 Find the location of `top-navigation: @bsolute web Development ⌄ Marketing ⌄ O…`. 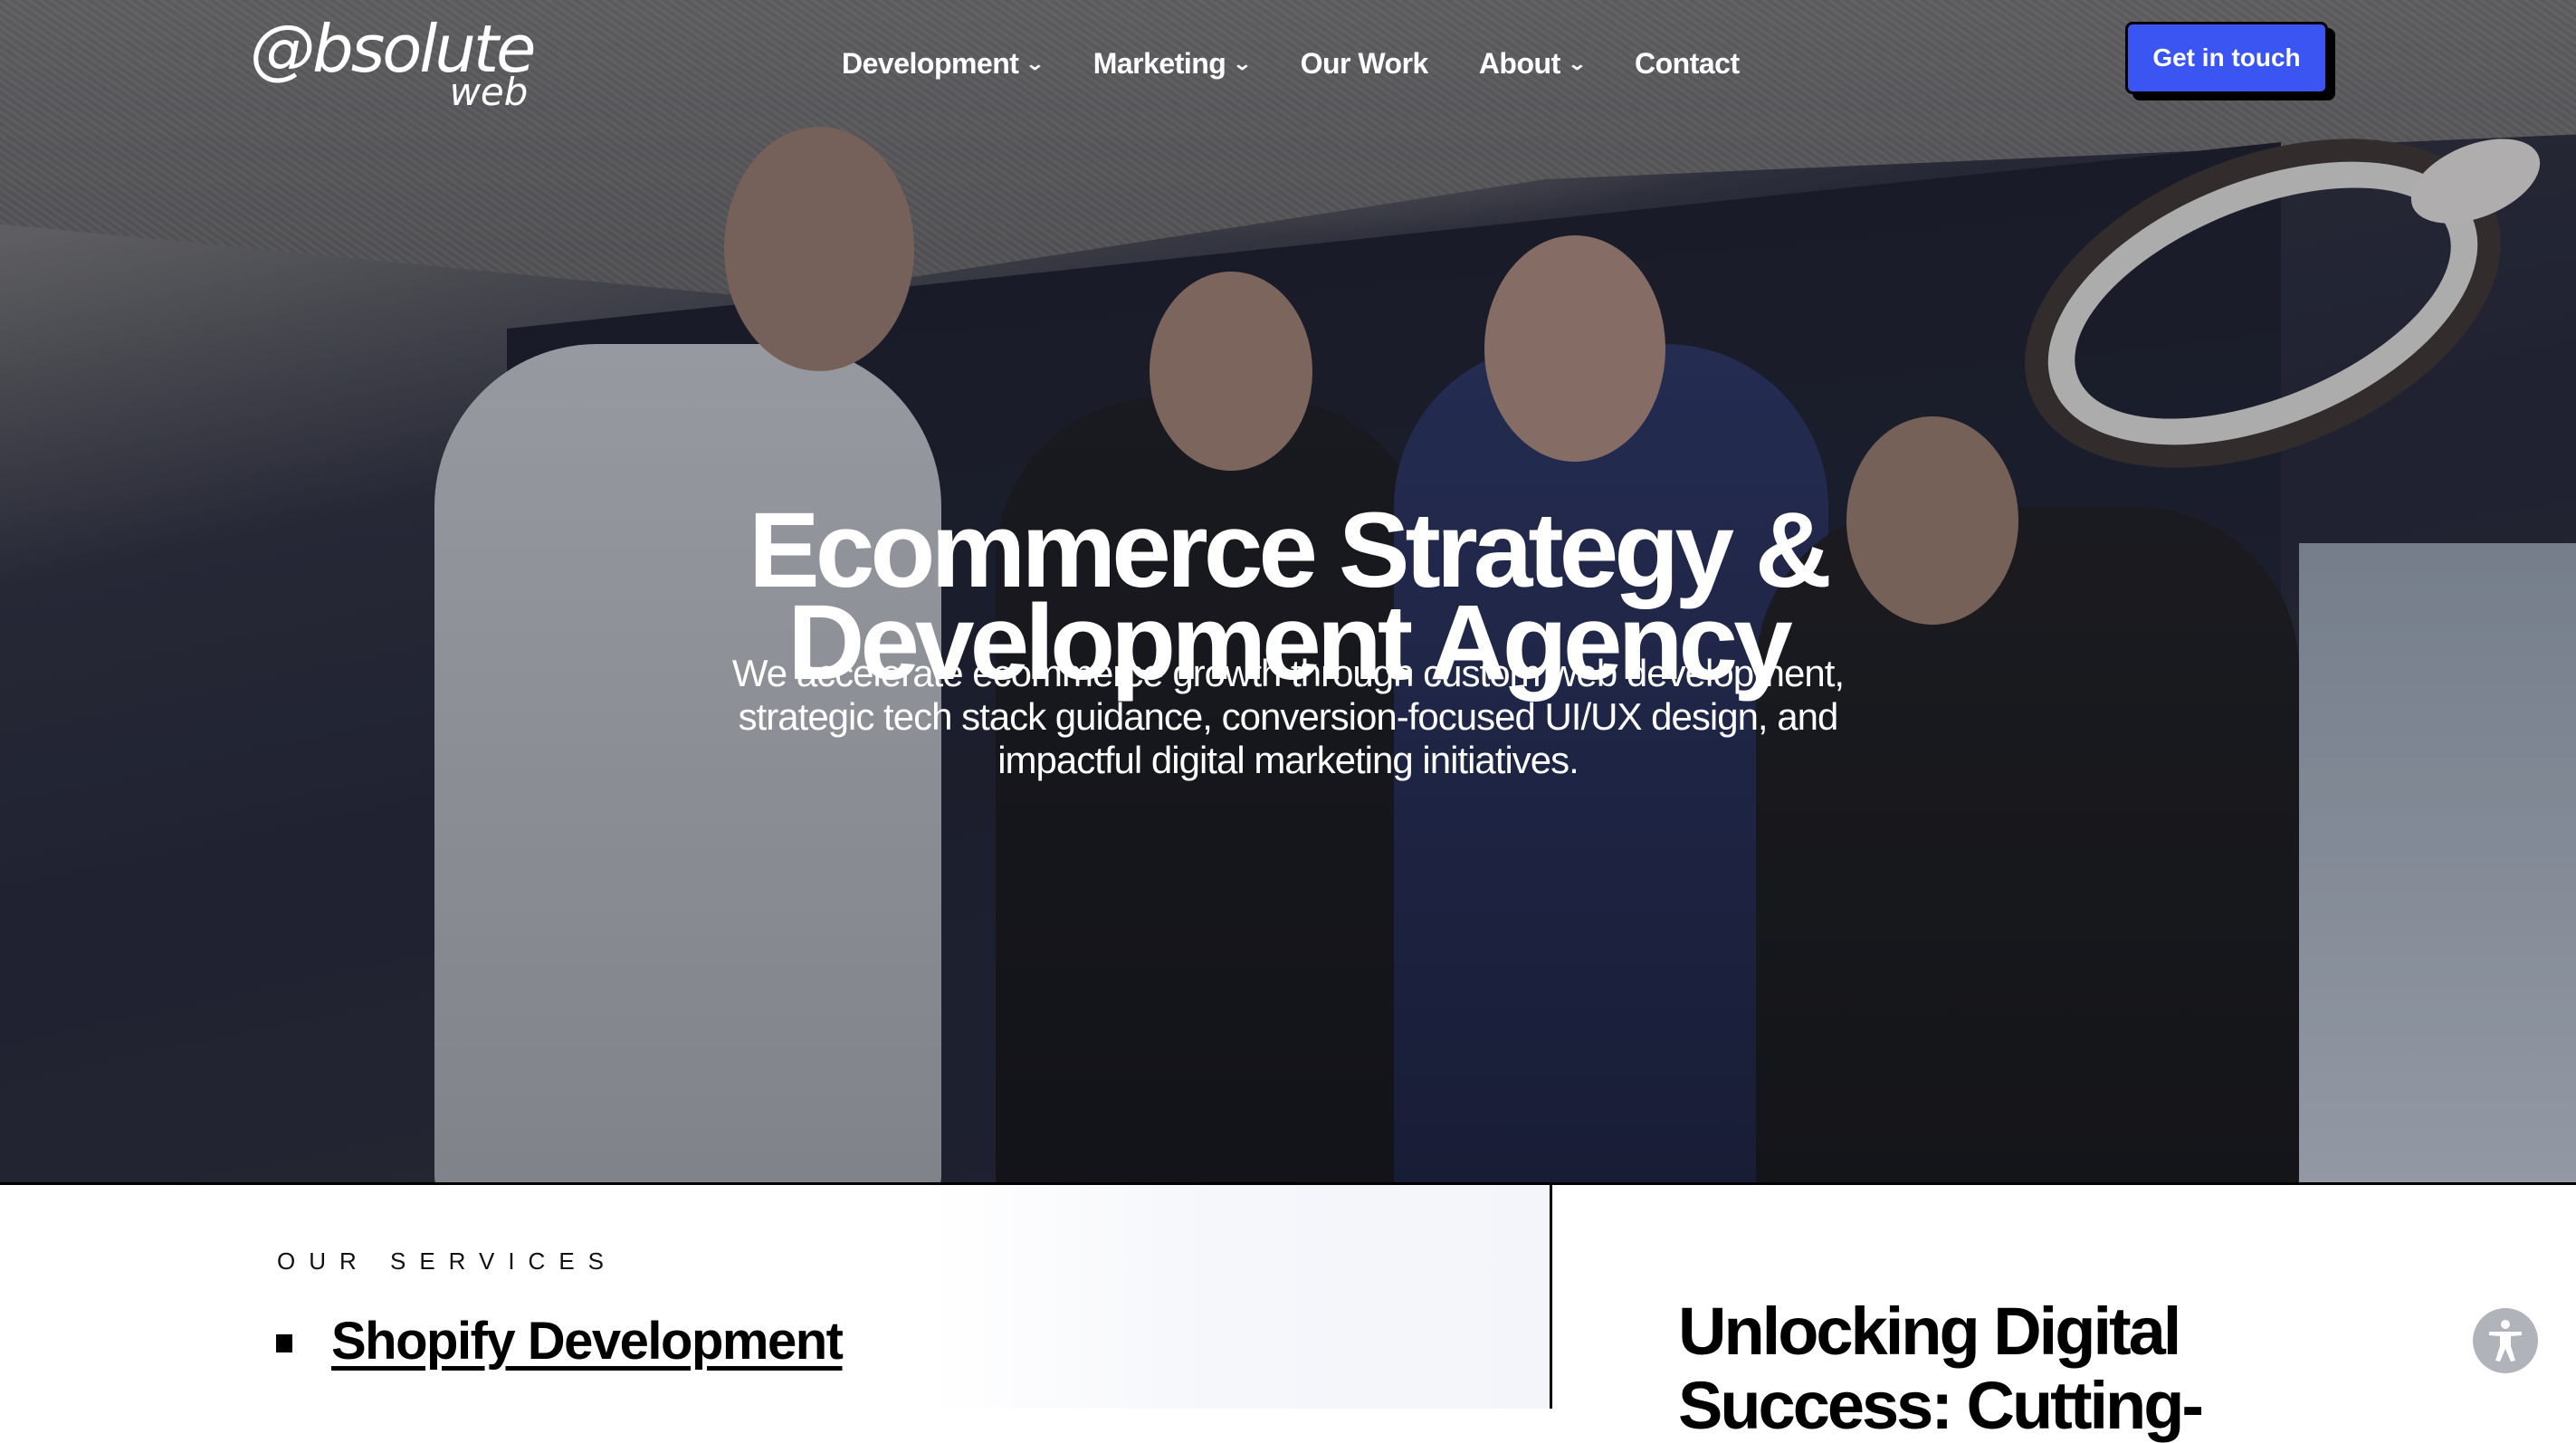

top-navigation: @bsolute web Development ⌄ Marketing ⌄ O… is located at coordinates (1288, 63).